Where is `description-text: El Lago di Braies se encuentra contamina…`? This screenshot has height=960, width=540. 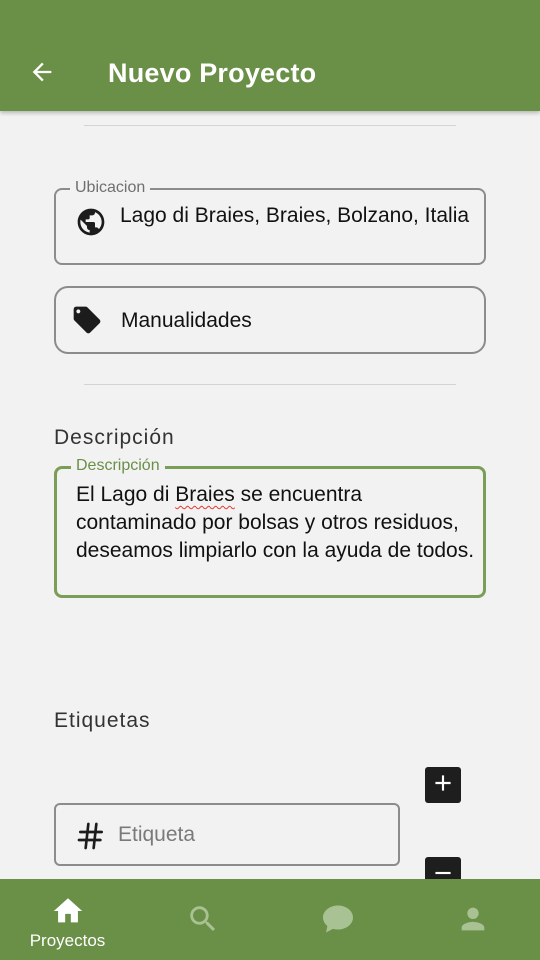 description-text: El Lago di Braies se encuentra contamina… is located at coordinates (276, 523).